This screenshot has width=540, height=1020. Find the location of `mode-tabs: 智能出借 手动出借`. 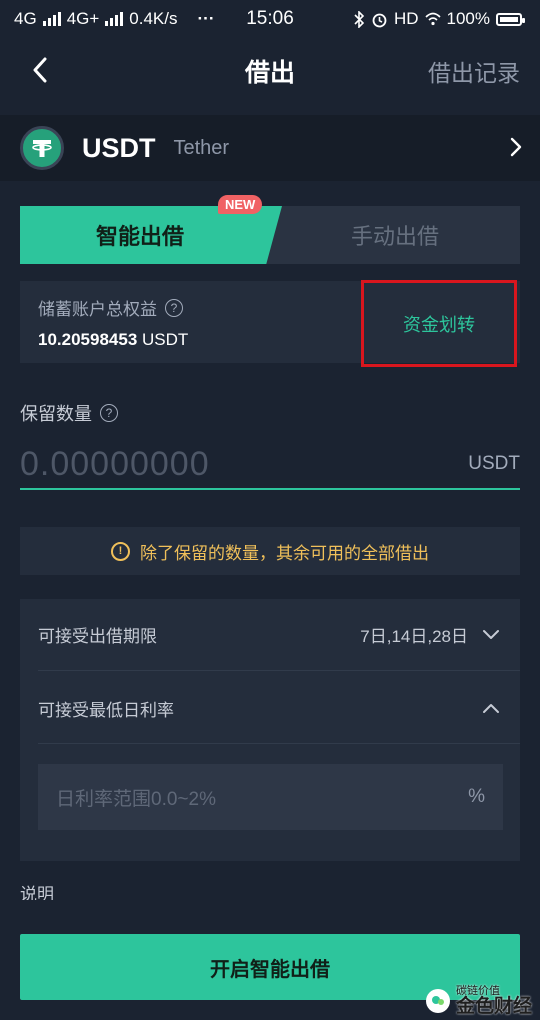

mode-tabs: 智能出借 手动出借 is located at coordinates (270, 235).